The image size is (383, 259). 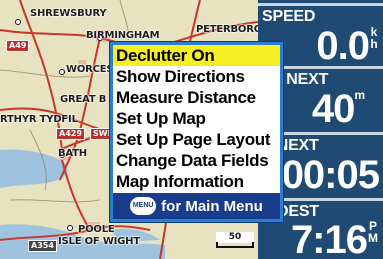 I want to click on road-shield: A49, so click(x=18, y=46).